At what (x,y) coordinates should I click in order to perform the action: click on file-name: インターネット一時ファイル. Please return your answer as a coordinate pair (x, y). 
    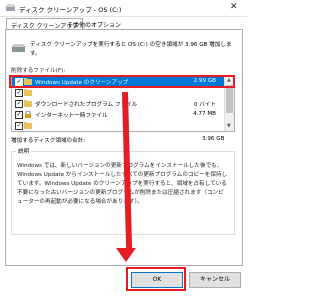
    Looking at the image, I should click on (71, 116).